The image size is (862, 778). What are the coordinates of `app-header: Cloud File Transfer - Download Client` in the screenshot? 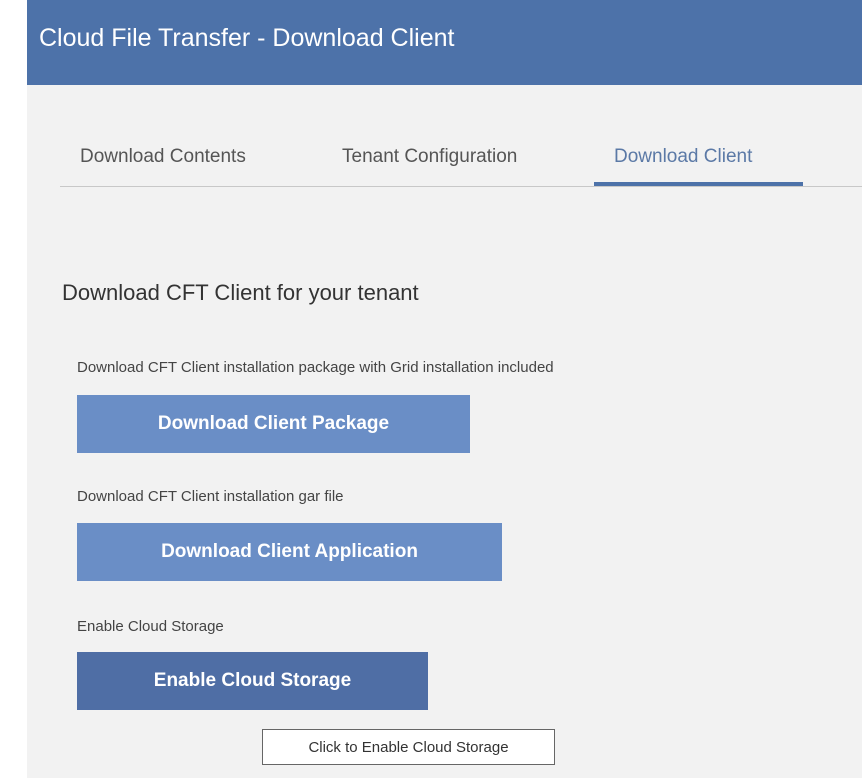 It's located at (444, 42).